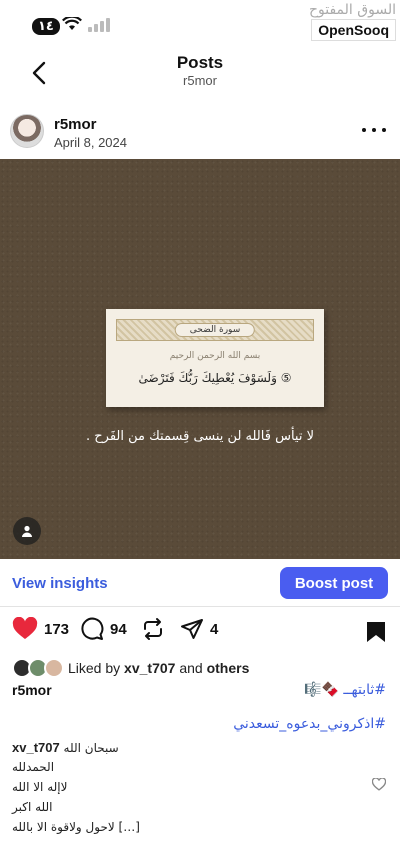 Image resolution: width=400 pixels, height=865 pixels. I want to click on post-username: r5mor, so click(75, 124).